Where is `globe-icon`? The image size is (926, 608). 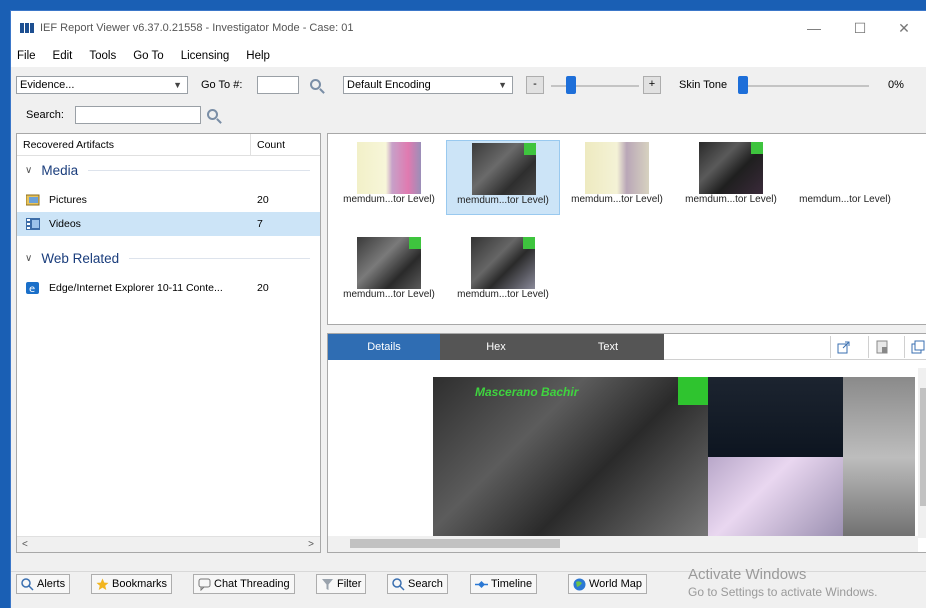
globe-icon is located at coordinates (579, 584).